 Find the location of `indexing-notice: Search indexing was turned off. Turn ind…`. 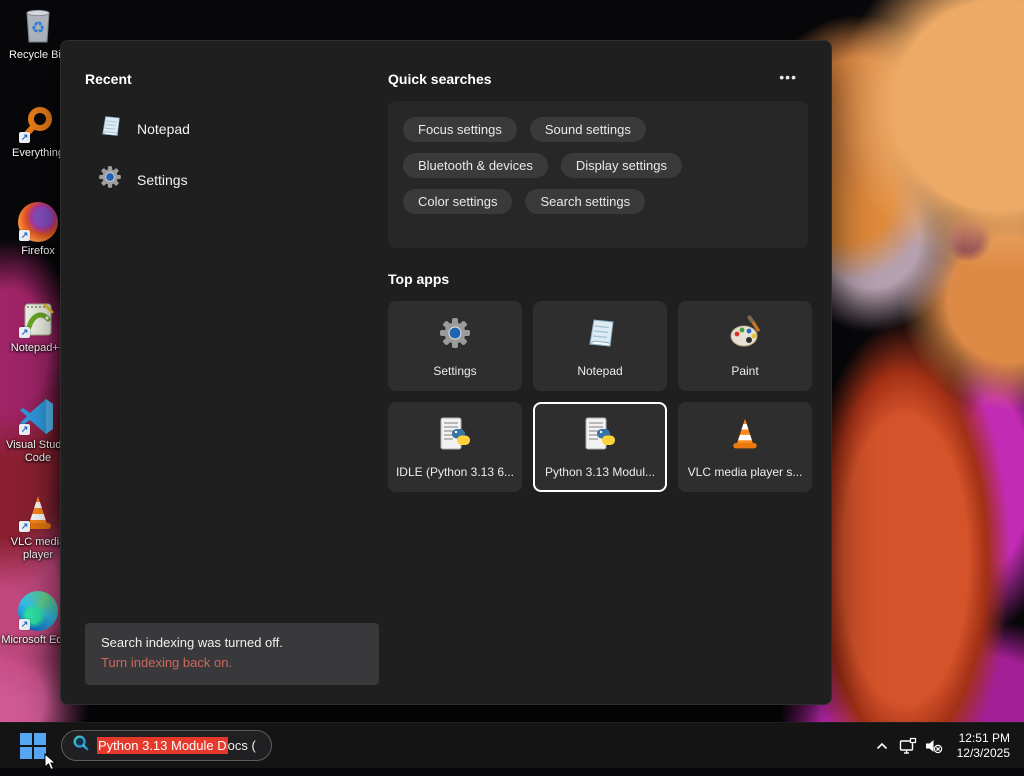

indexing-notice: Search indexing was turned off. Turn ind… is located at coordinates (232, 654).